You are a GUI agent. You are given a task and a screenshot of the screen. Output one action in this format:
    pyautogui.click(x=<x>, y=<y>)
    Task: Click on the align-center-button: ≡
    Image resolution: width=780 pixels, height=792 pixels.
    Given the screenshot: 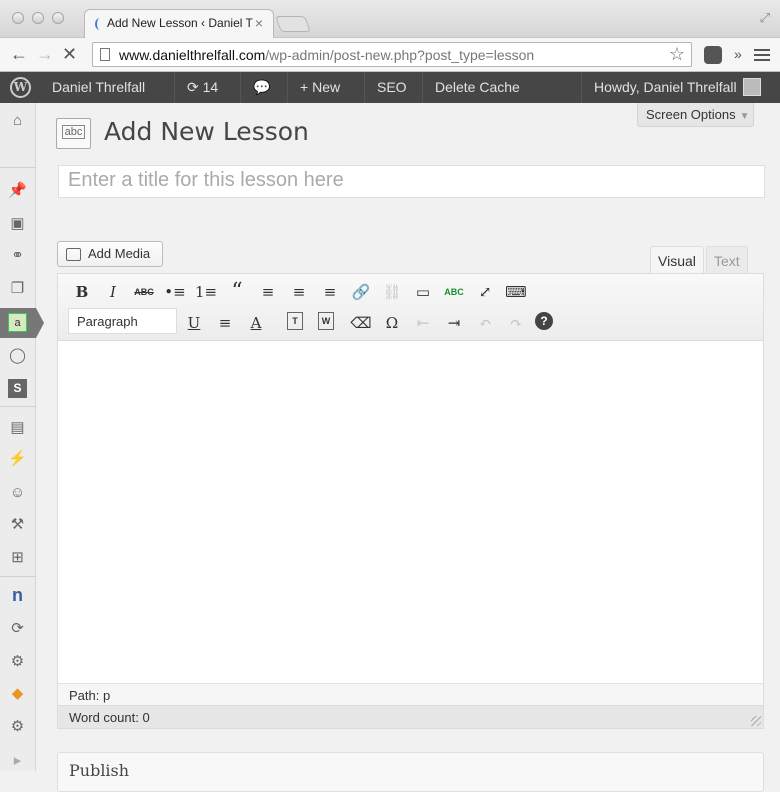 What is the action you would take?
    pyautogui.click(x=299, y=292)
    